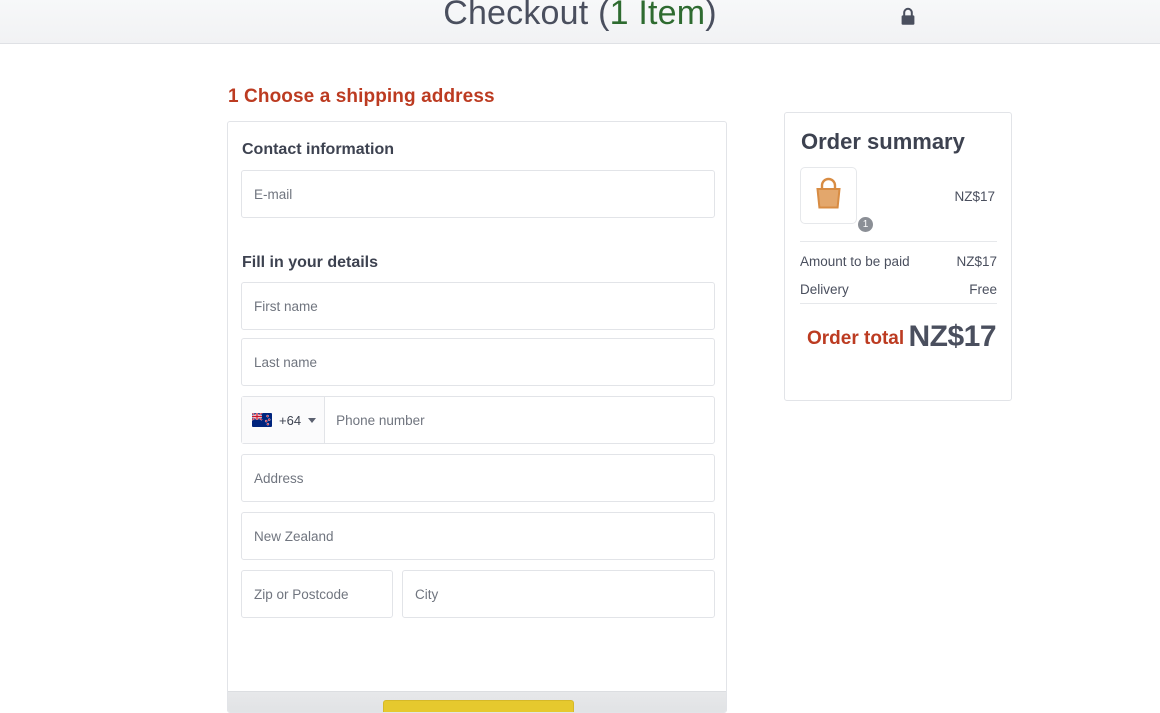 This screenshot has width=1160, height=713. Describe the element at coordinates (478, 478) in the screenshot. I see `address-field: Address` at that location.